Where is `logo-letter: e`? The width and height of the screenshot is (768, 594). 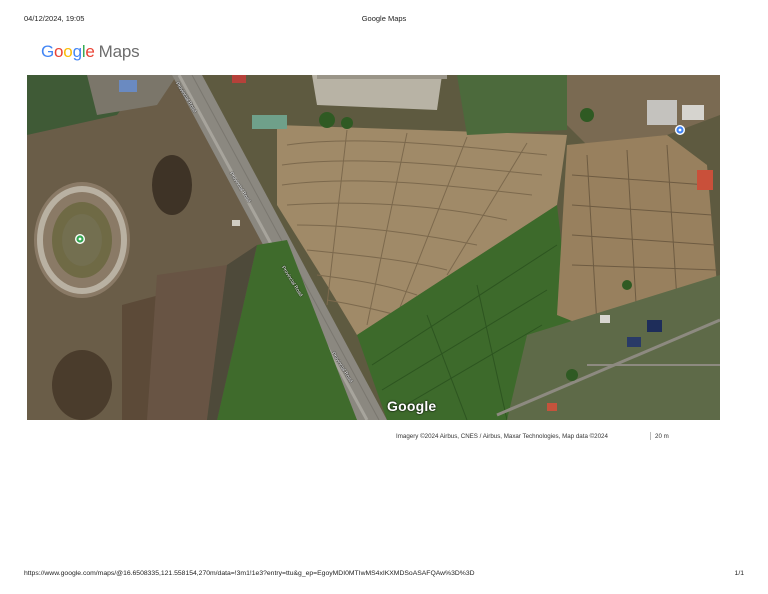 logo-letter: e is located at coordinates (90, 51).